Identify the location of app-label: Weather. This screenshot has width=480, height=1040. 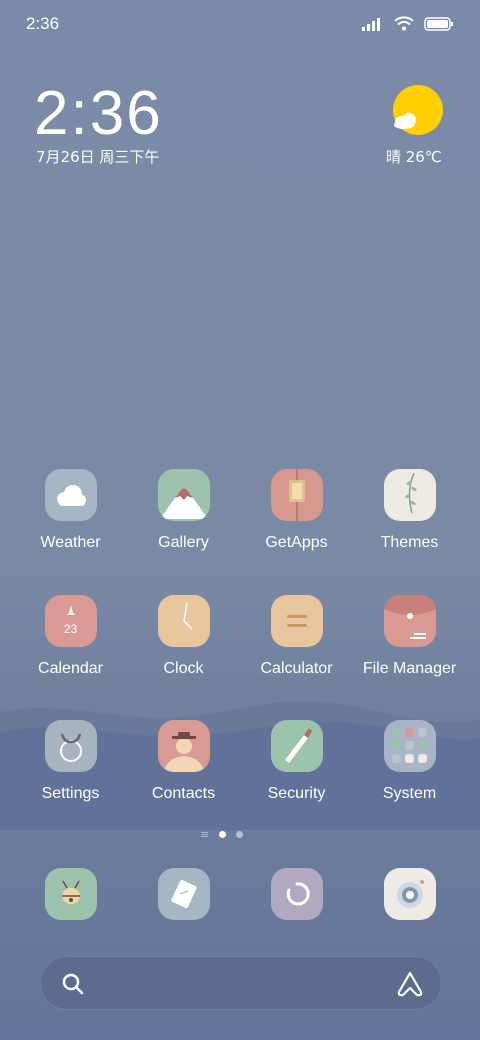
(70, 542).